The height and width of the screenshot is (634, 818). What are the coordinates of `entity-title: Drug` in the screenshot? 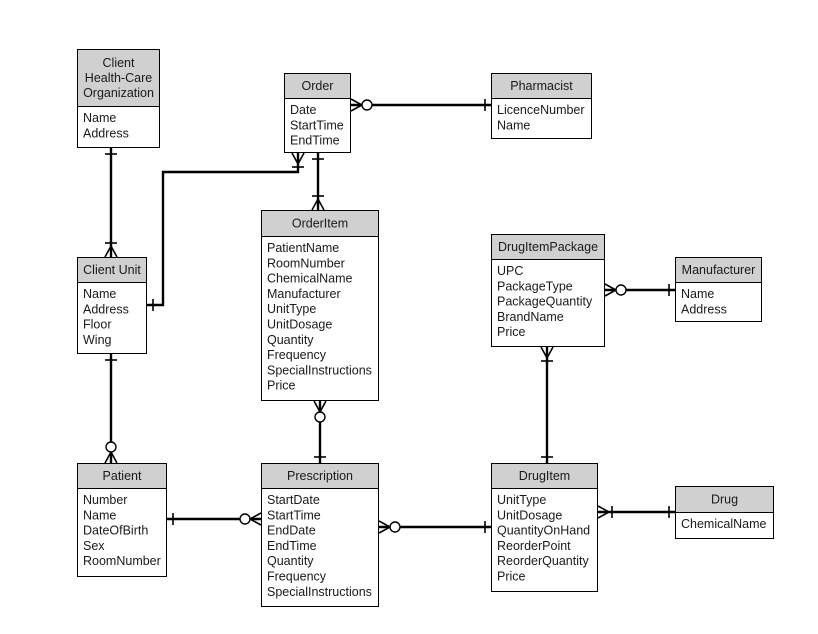 It's located at (724, 500).